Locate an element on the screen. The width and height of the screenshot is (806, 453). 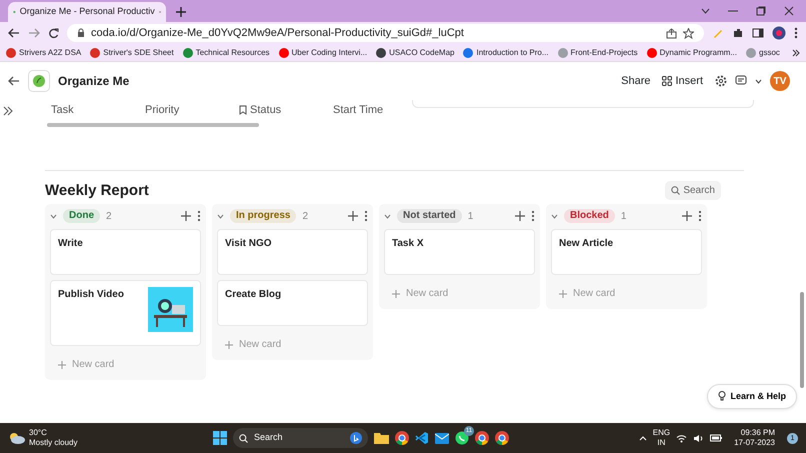
board-card: New Article is located at coordinates (626, 252).